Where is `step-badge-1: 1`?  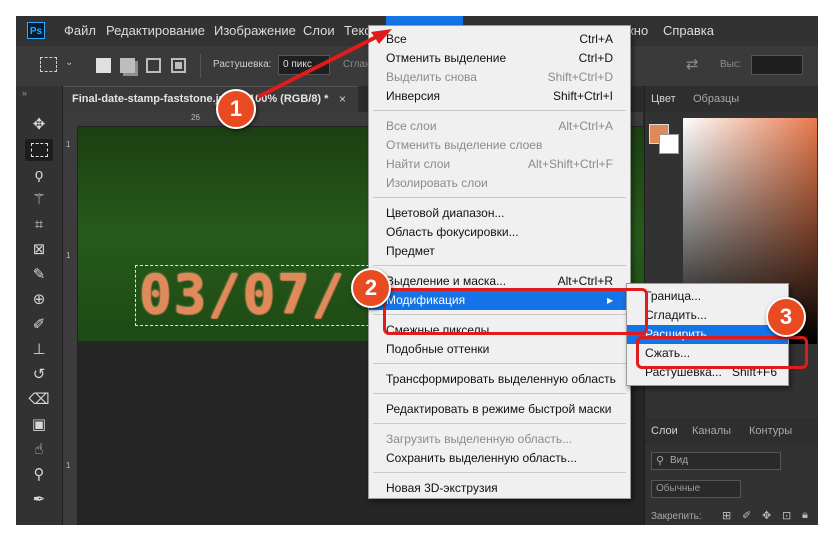 step-badge-1: 1 is located at coordinates (236, 109).